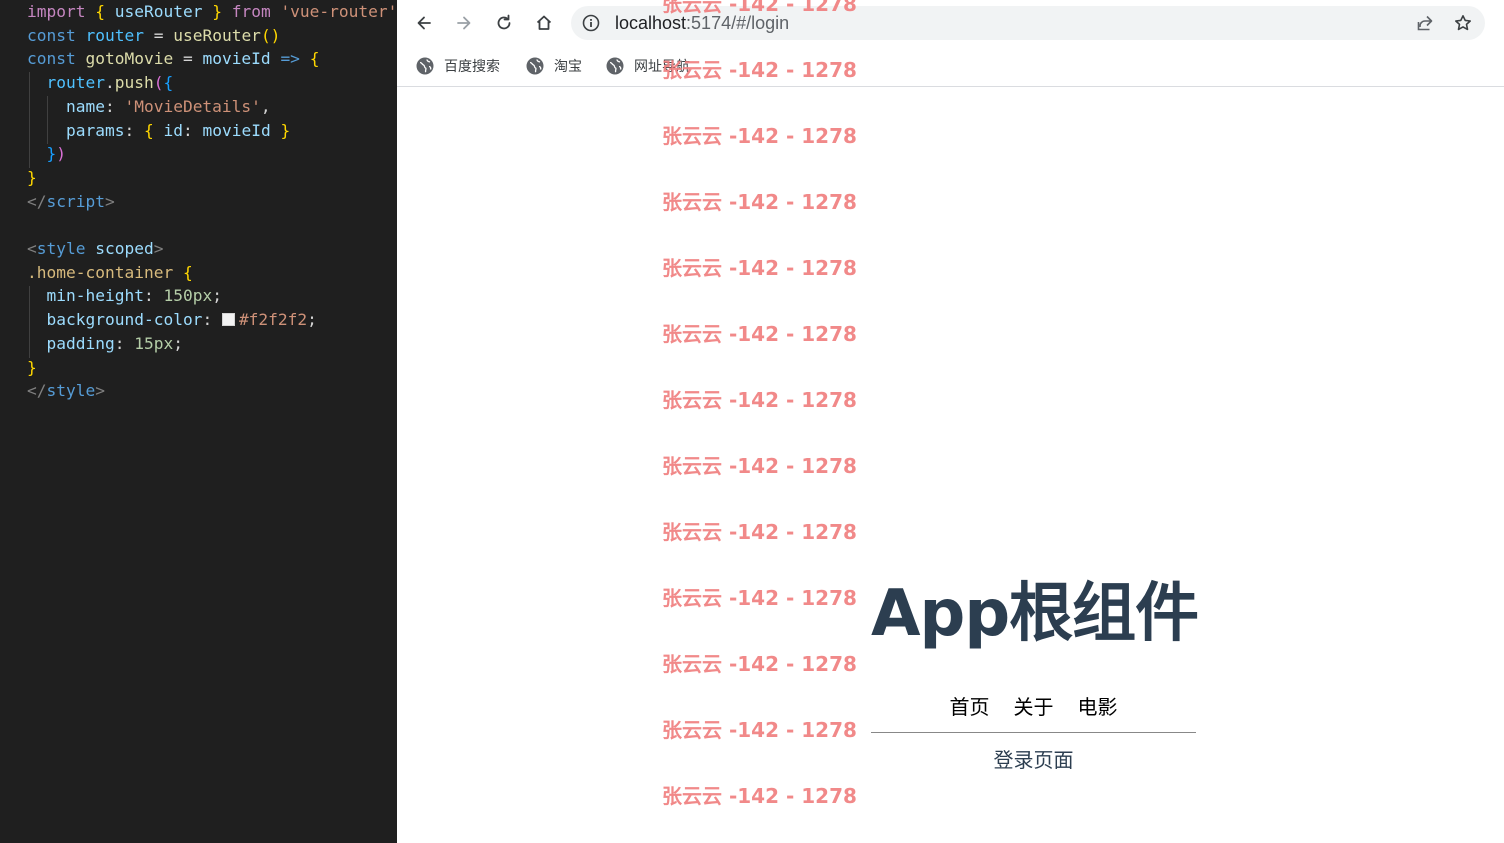 Image resolution: width=1504 pixels, height=843 pixels. Describe the element at coordinates (124, 320) in the screenshot. I see `code-token: background-color` at that location.